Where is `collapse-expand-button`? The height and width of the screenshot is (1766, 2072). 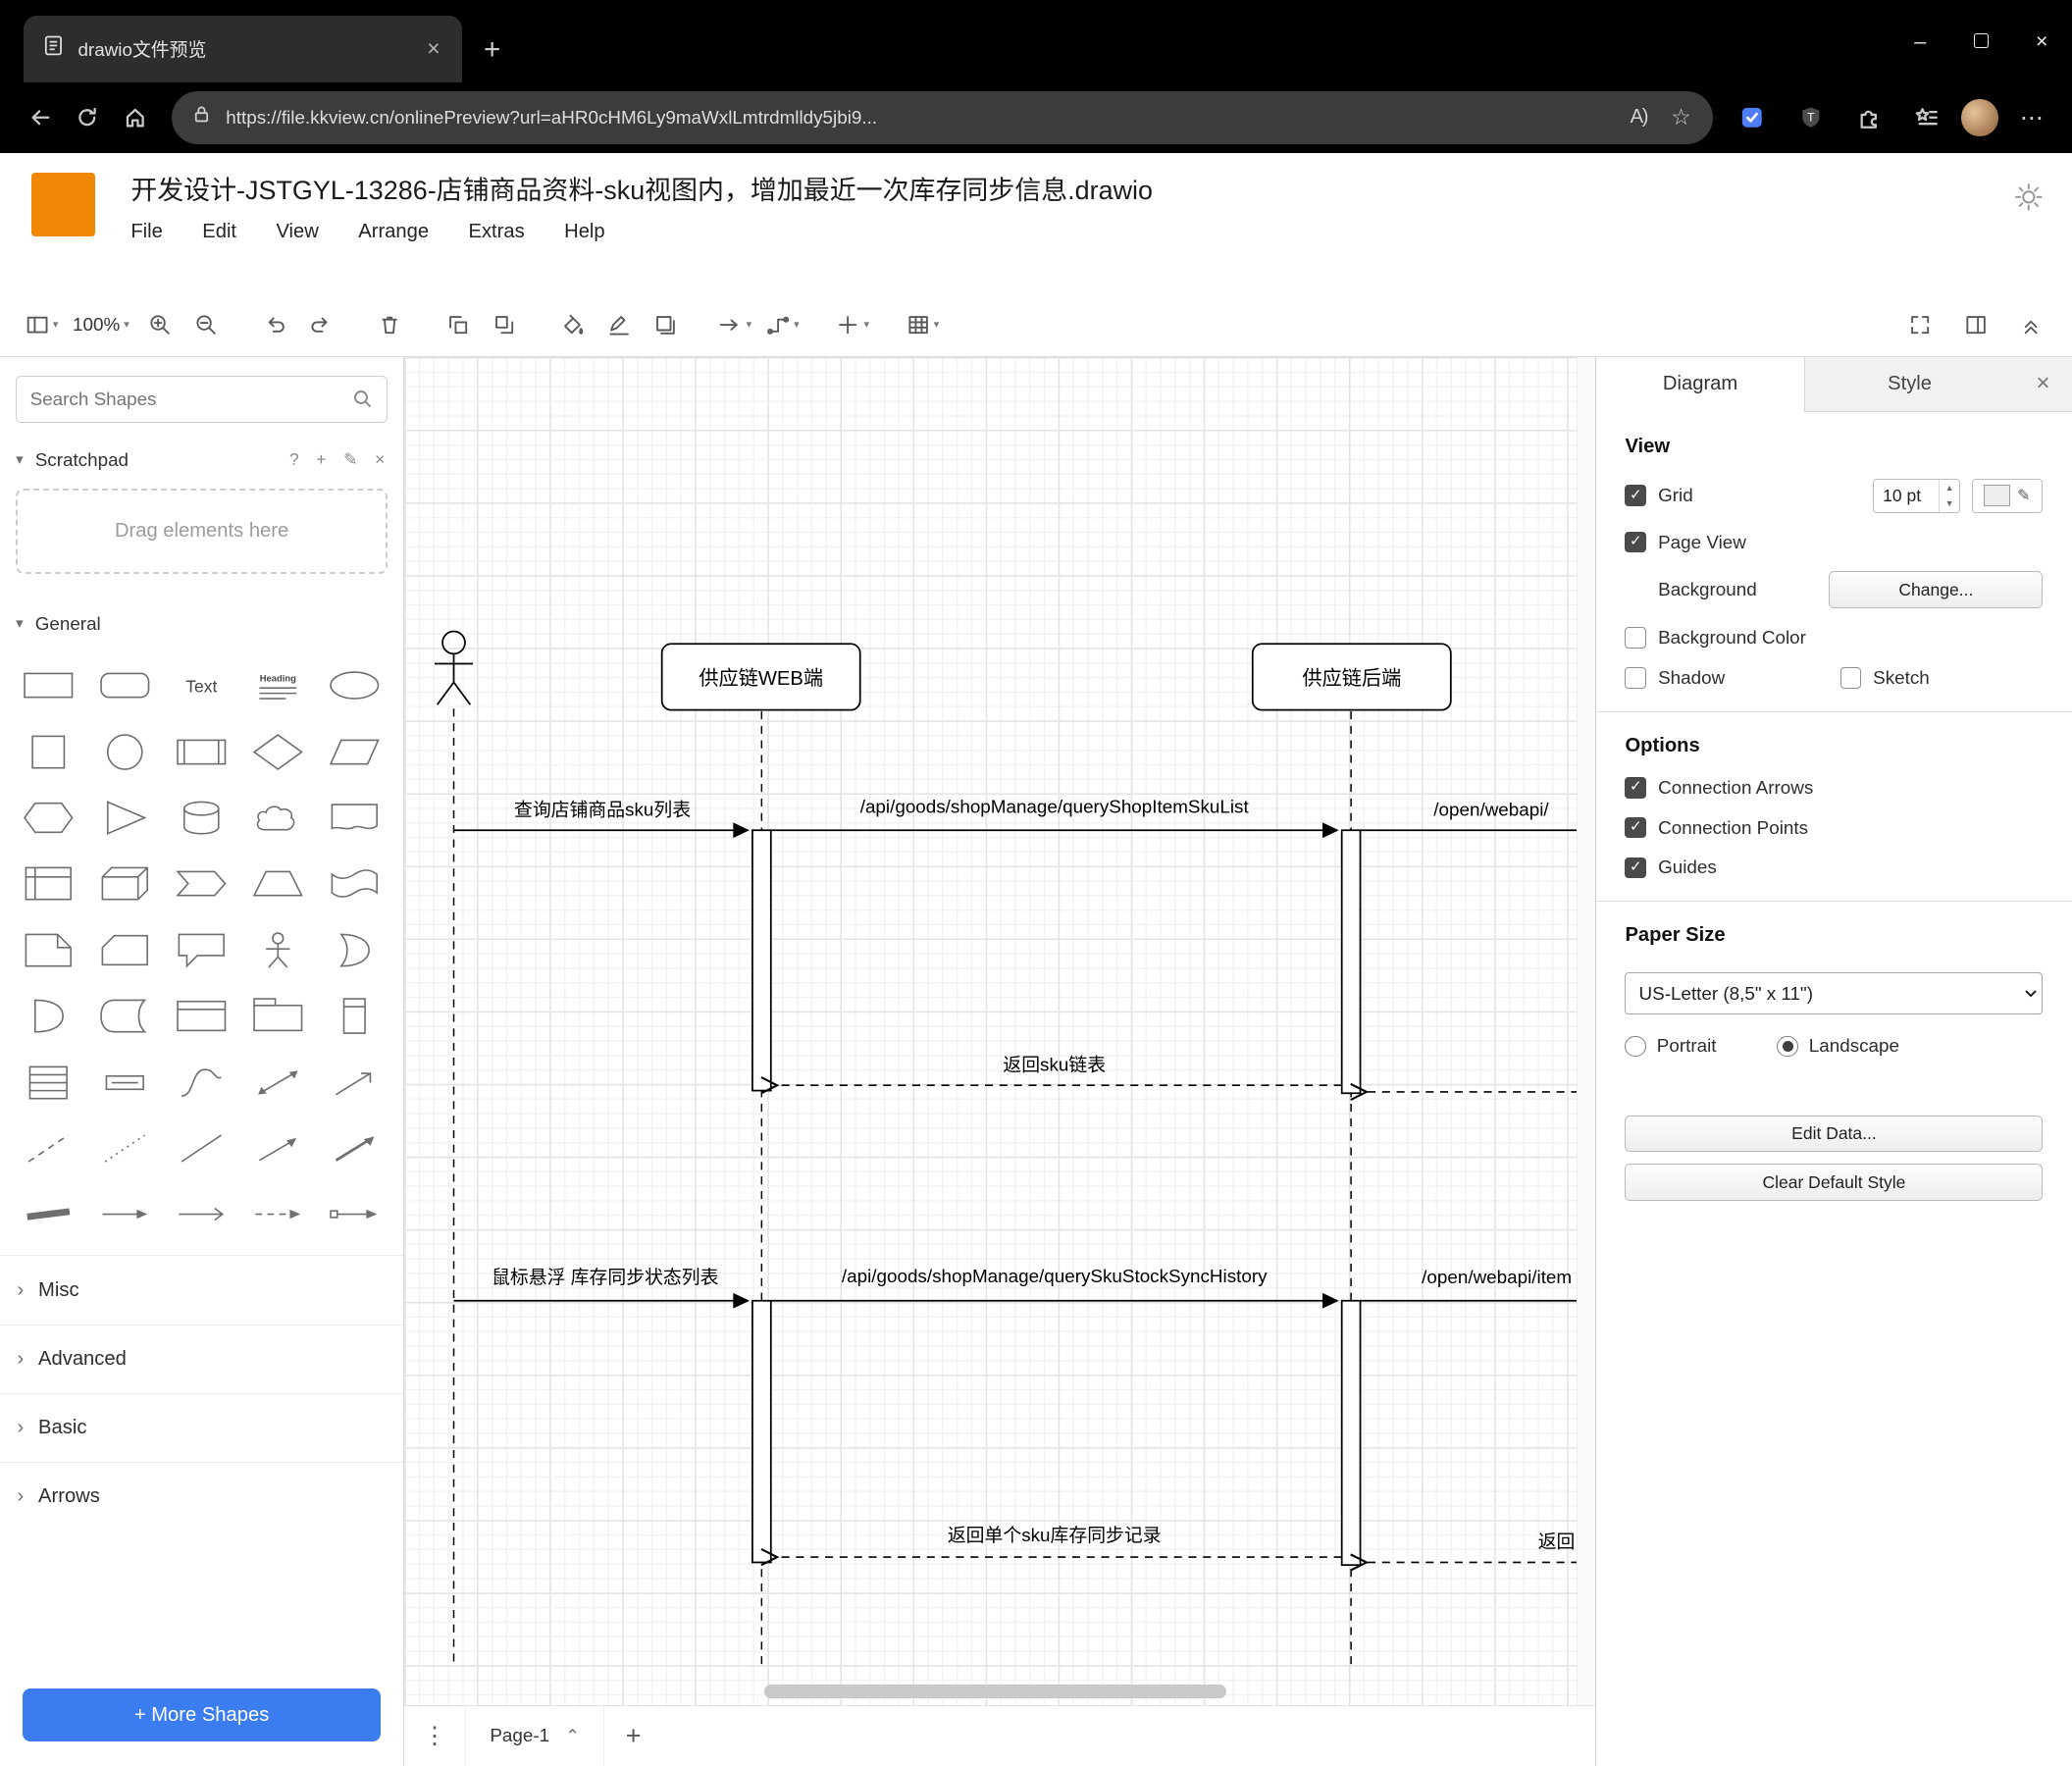 collapse-expand-button is located at coordinates (2030, 325).